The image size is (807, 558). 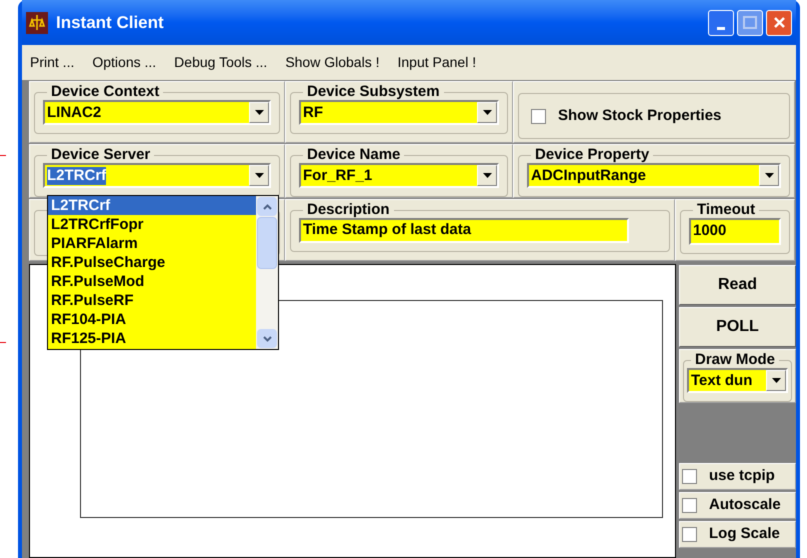 I want to click on menu-item: Show Globals !, so click(x=332, y=62).